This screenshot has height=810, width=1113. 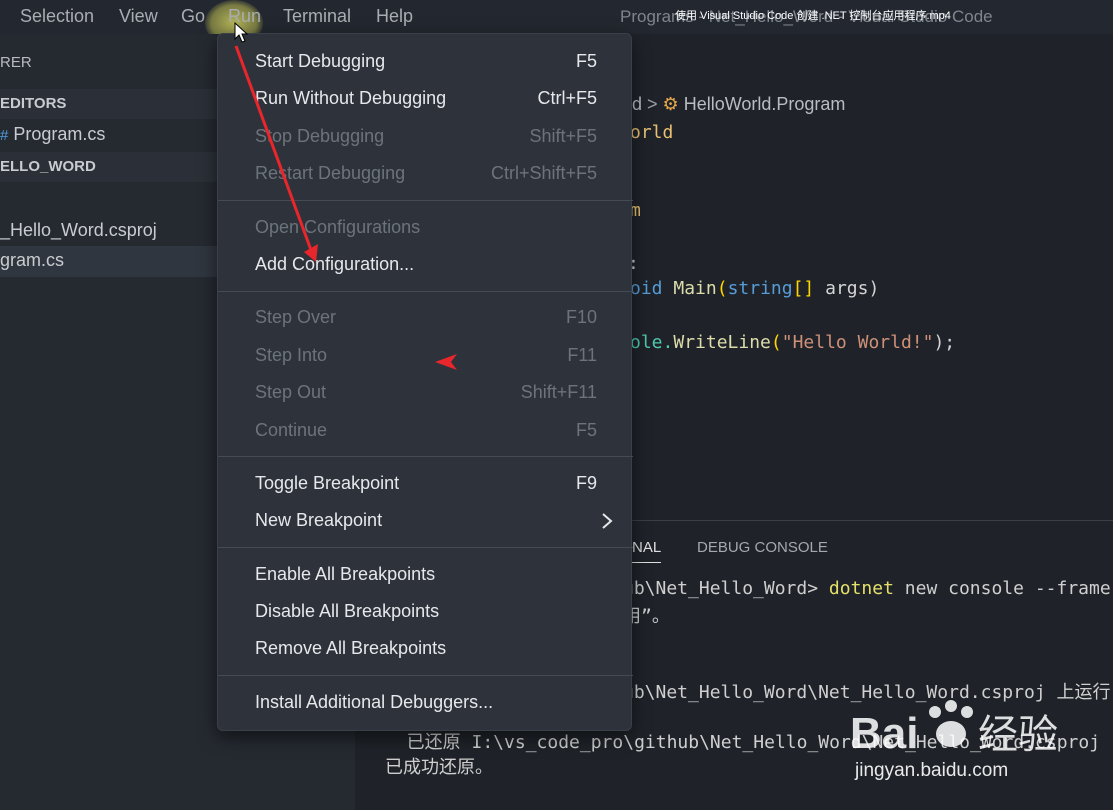 What do you see at coordinates (59, 134) in the screenshot?
I see `open-editor-file-label: Program.cs` at bounding box center [59, 134].